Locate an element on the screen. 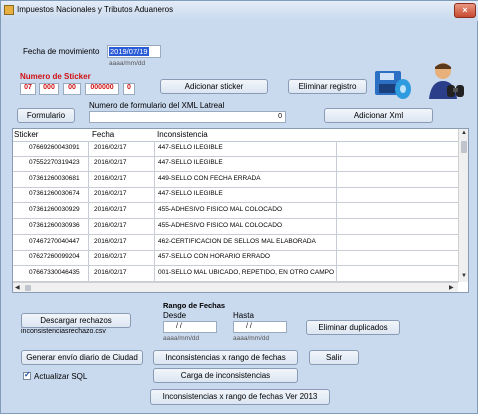  cell-sticker: 07667330046435 is located at coordinates (54, 272).